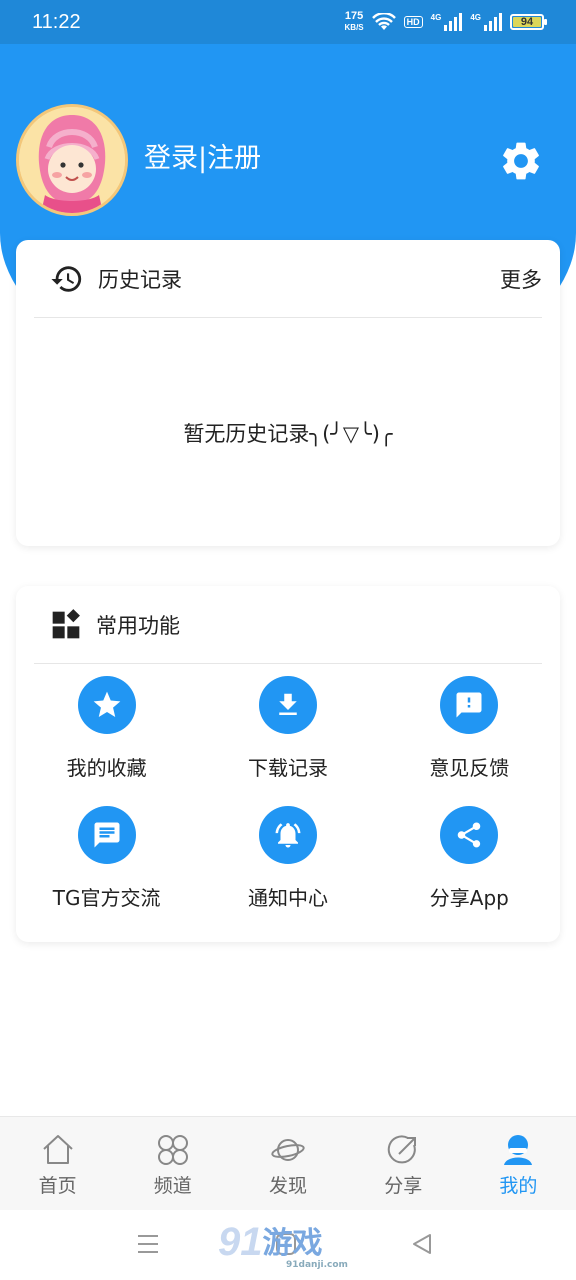 The width and height of the screenshot is (576, 1280). I want to click on more-link: 更多, so click(521, 279).